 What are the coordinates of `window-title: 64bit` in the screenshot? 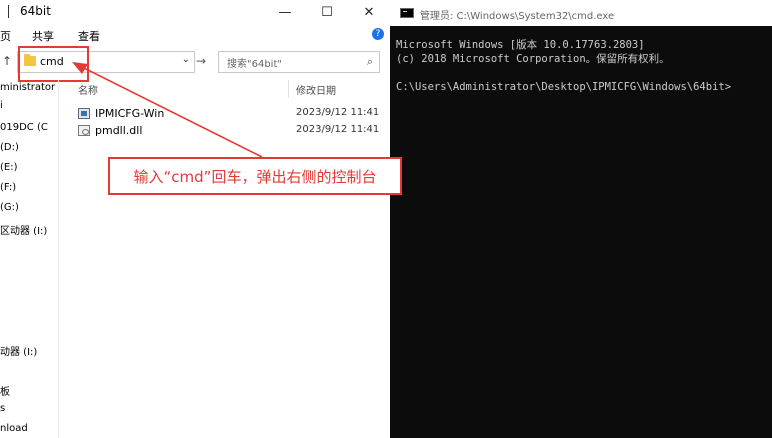 It's located at (35, 11).